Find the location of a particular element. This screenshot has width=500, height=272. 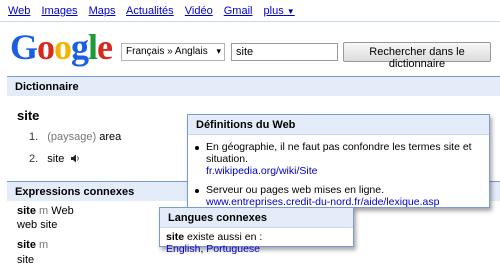

chevron-down-icon: ▾ is located at coordinates (218, 51).